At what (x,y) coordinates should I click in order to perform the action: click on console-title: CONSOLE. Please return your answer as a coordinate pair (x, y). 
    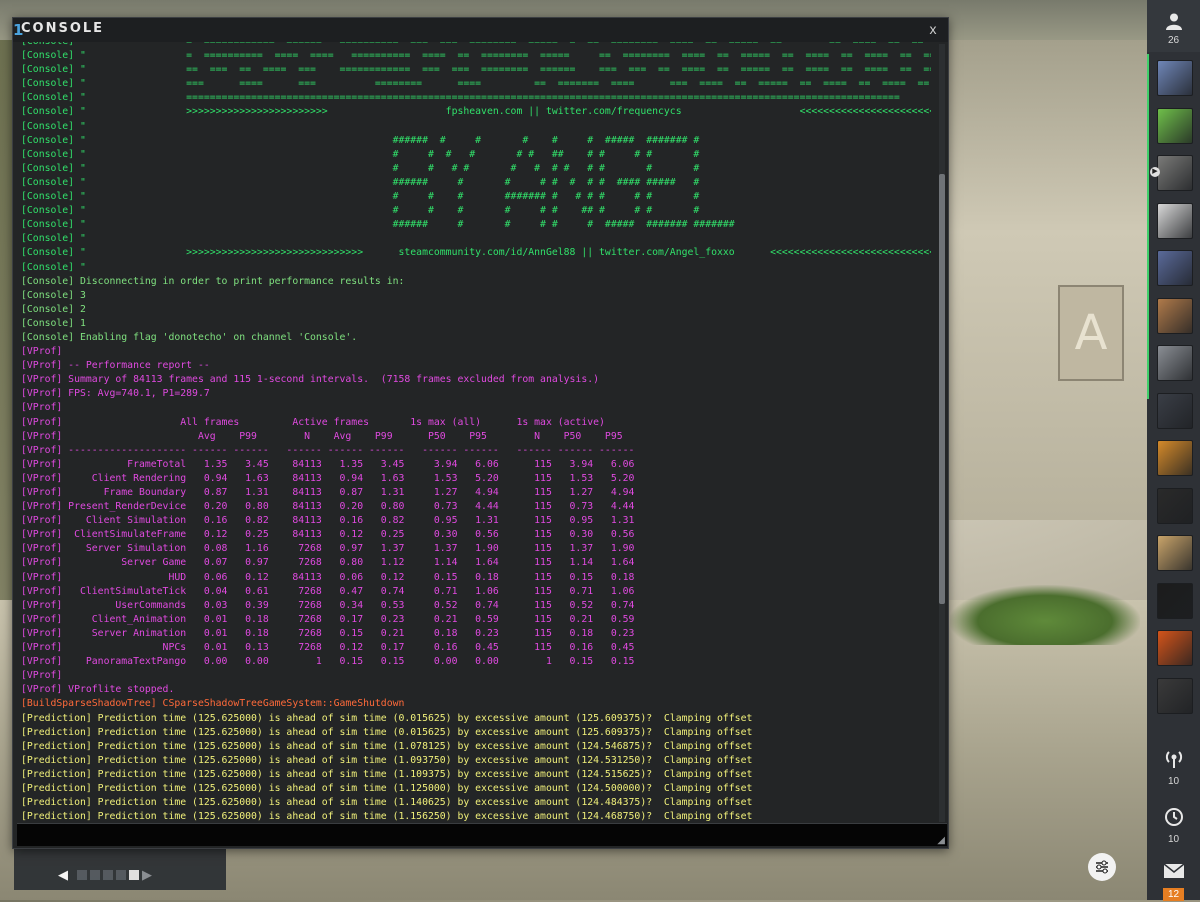
    Looking at the image, I should click on (63, 28).